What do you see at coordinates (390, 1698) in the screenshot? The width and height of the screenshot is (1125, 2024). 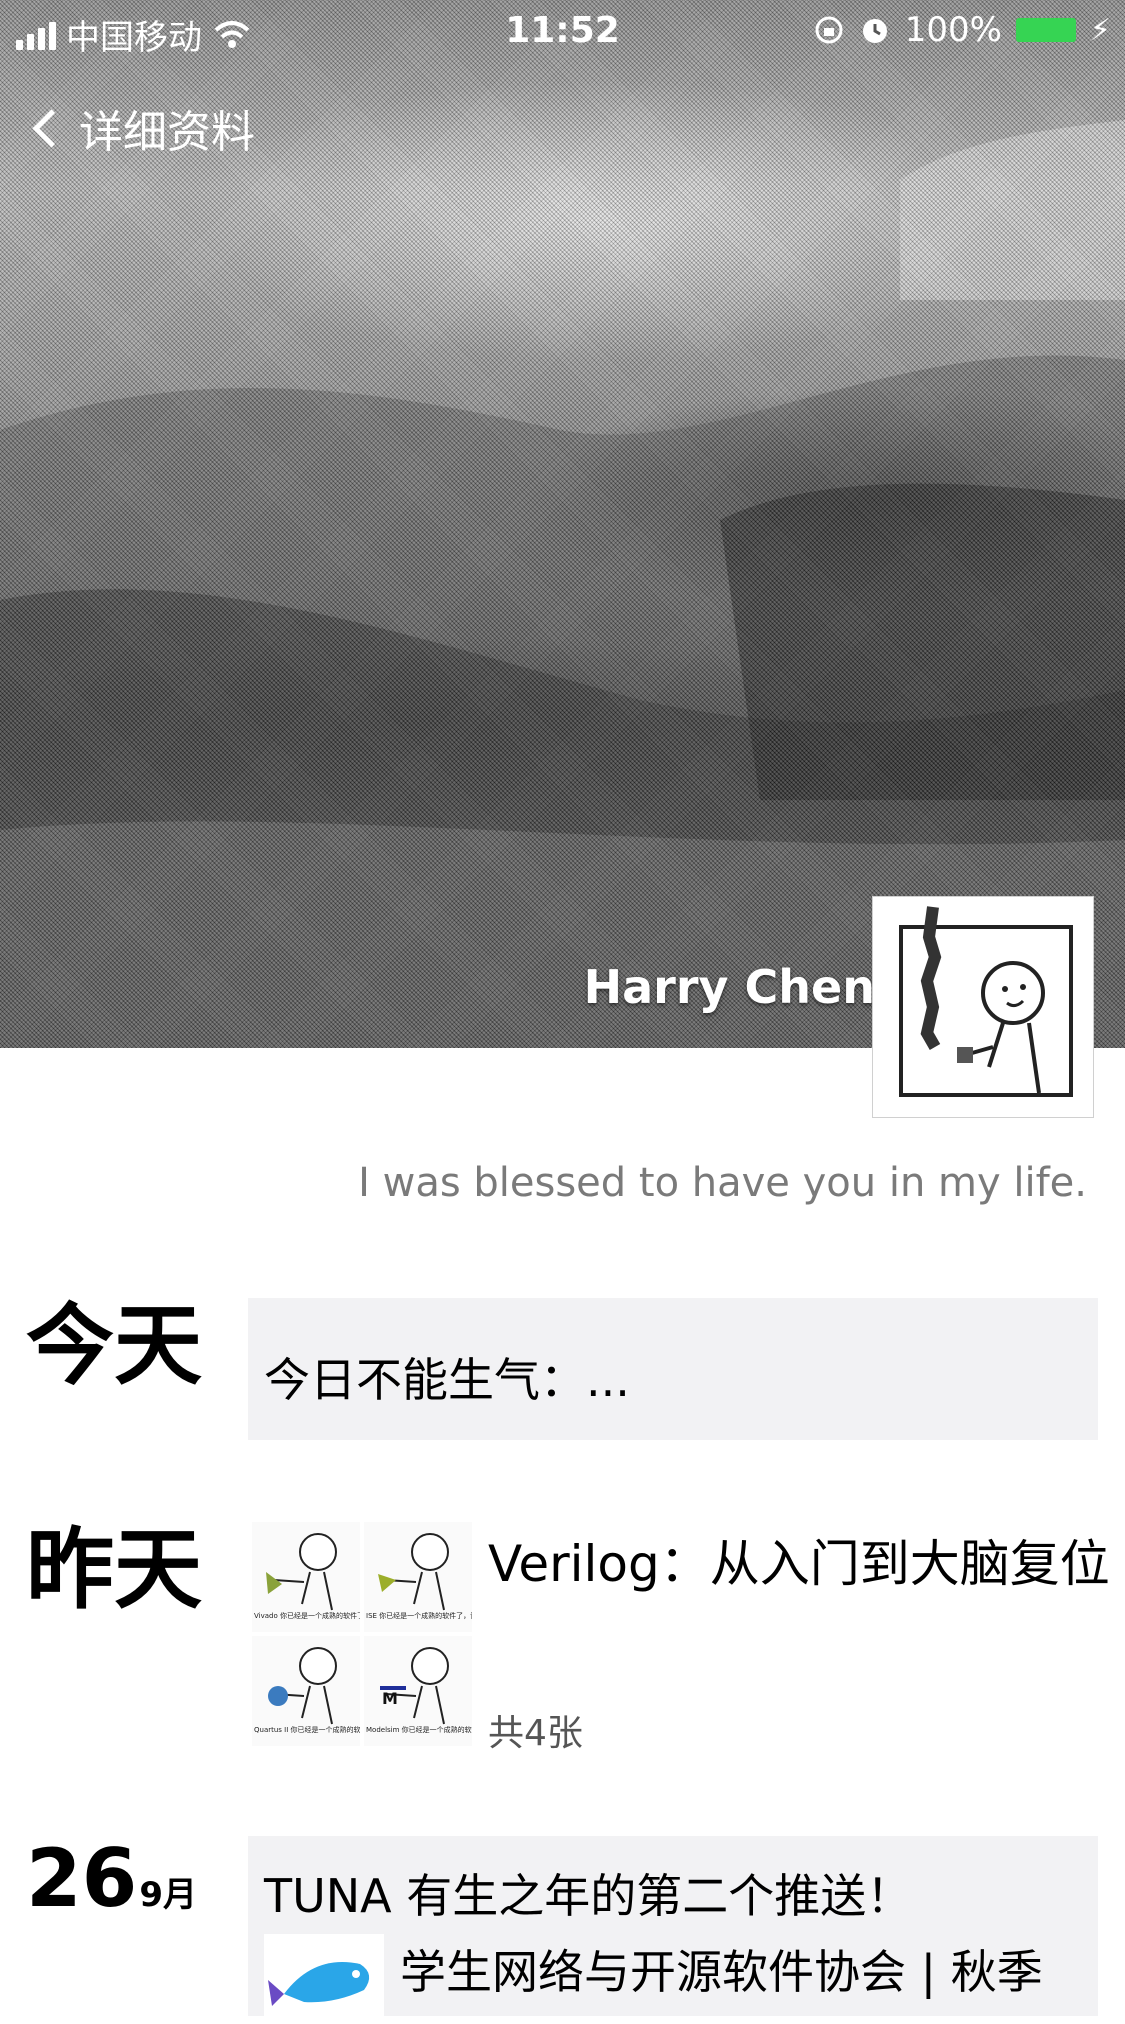 I see `svg-text: M` at bounding box center [390, 1698].